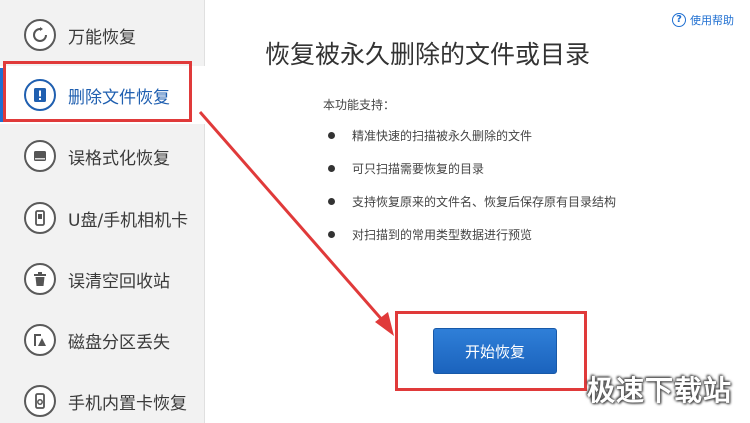 Image resolution: width=750 pixels, height=423 pixels. Describe the element at coordinates (495, 351) in the screenshot. I see `start-recovery-button: 开始恢复` at that location.